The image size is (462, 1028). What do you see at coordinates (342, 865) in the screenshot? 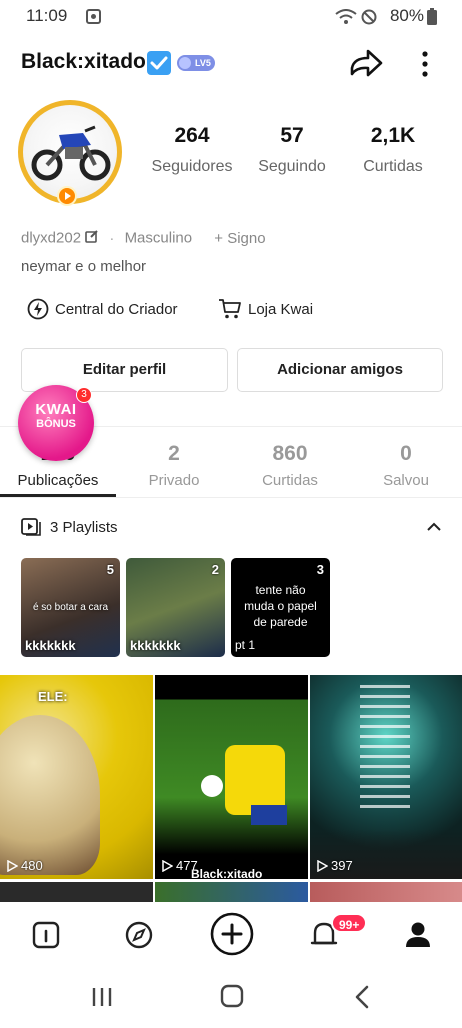
I see `views-count: 397` at bounding box center [342, 865].